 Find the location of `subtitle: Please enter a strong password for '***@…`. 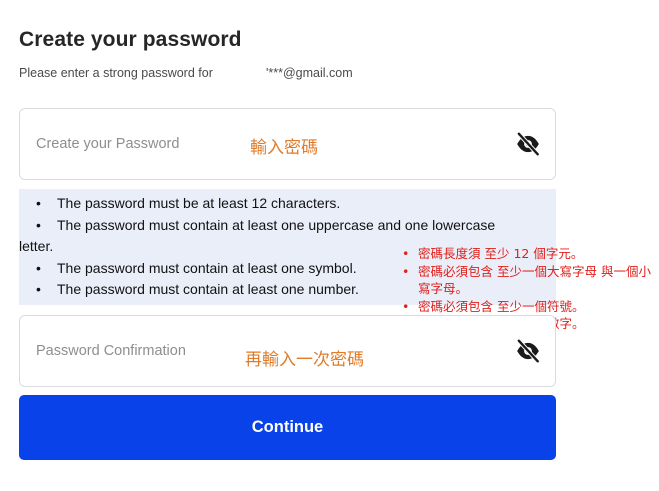

subtitle: Please enter a strong password for '***@… is located at coordinates (186, 73).